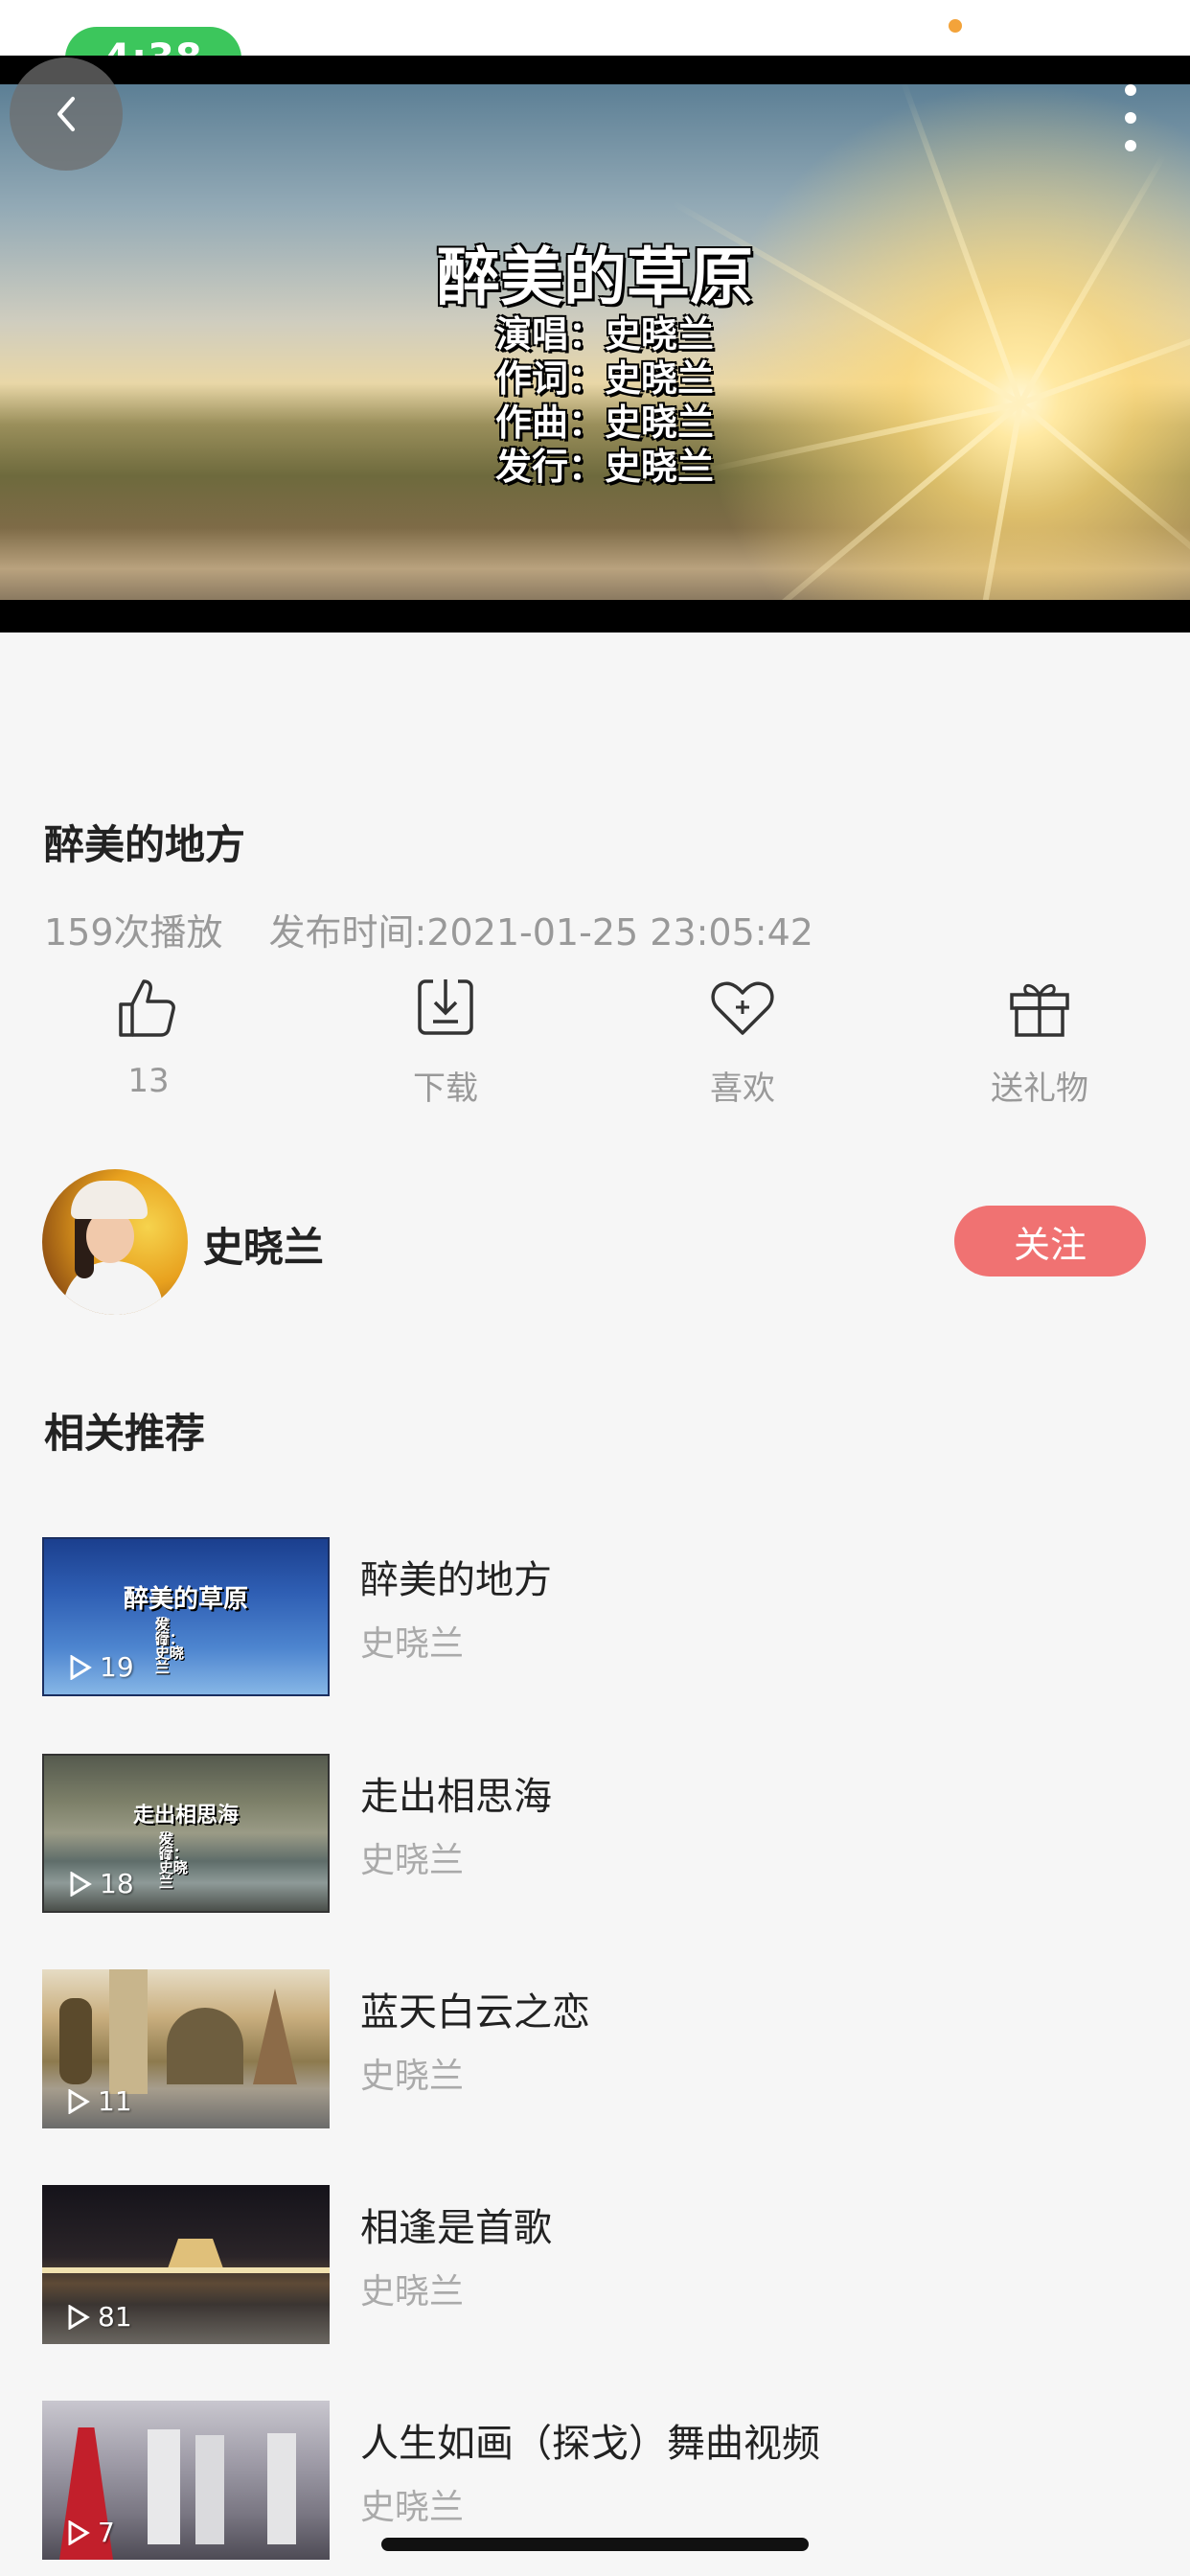 This screenshot has height=2576, width=1190. What do you see at coordinates (107, 2532) in the screenshot?
I see `play-count-value: 7` at bounding box center [107, 2532].